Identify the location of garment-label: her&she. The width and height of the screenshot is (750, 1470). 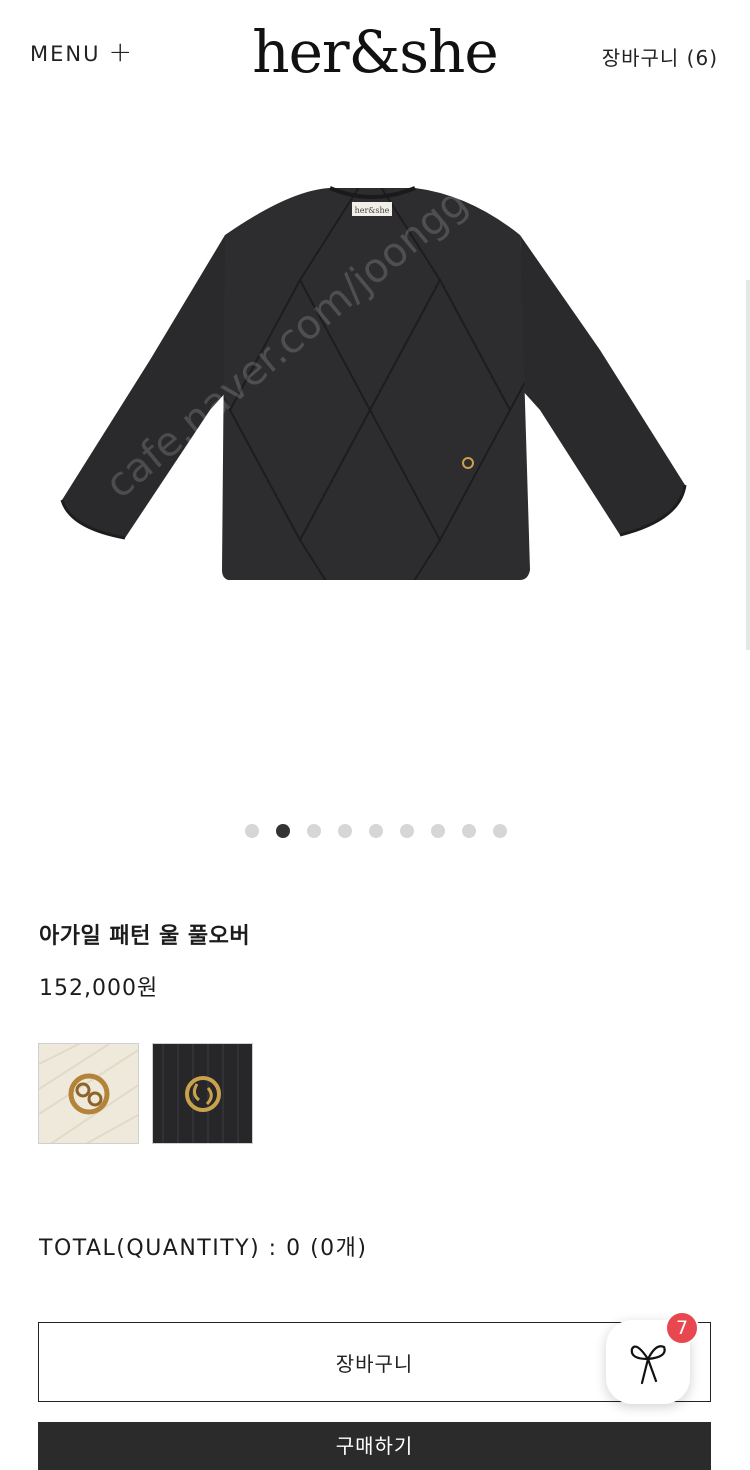
(372, 210).